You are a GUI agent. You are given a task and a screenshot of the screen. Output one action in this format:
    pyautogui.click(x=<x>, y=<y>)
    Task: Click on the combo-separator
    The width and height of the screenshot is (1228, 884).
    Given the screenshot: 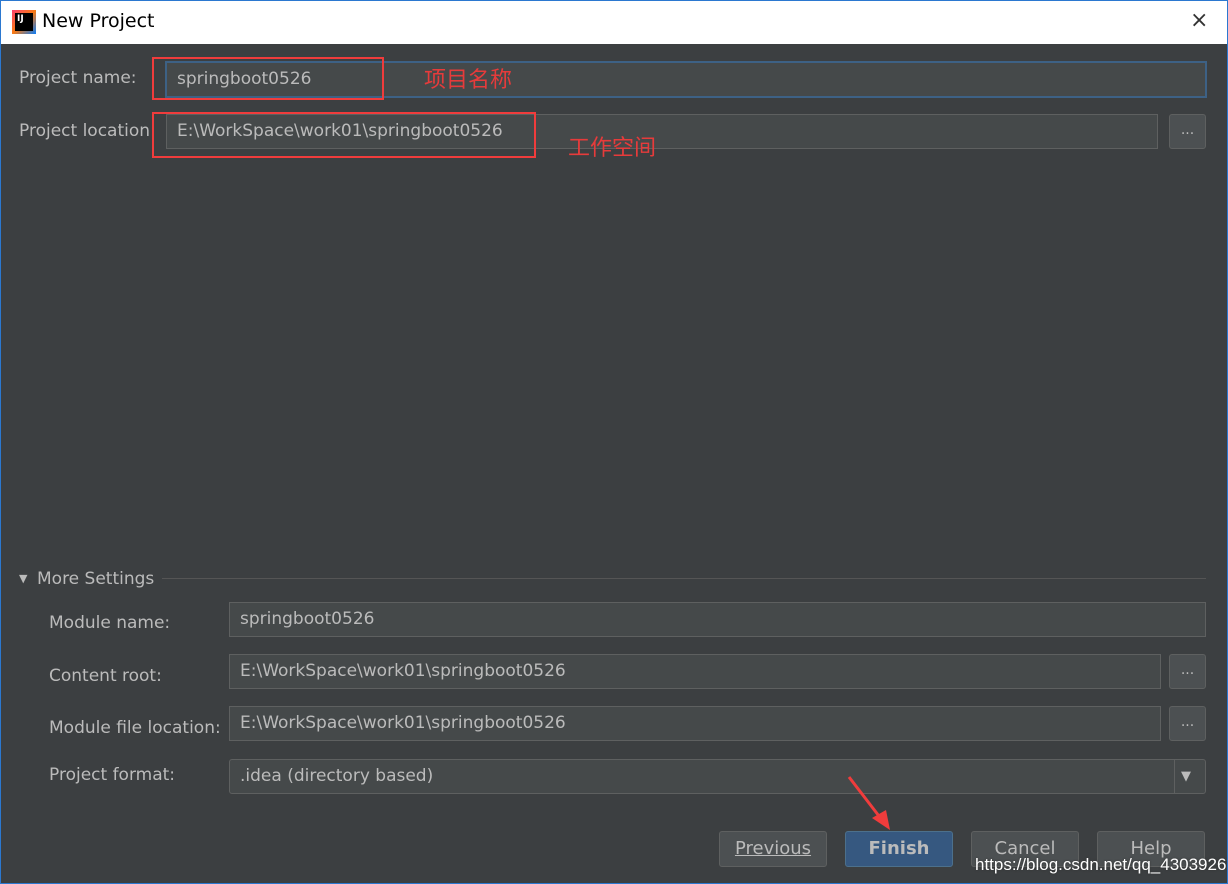 What is the action you would take?
    pyautogui.click(x=1174, y=776)
    